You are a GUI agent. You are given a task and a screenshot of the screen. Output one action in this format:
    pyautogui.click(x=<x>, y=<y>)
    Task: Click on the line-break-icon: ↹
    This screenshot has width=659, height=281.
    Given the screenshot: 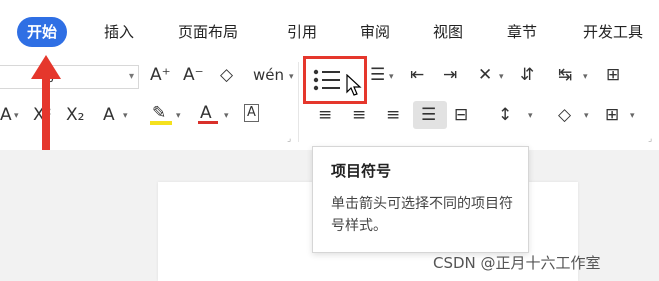 What is the action you would take?
    pyautogui.click(x=565, y=75)
    